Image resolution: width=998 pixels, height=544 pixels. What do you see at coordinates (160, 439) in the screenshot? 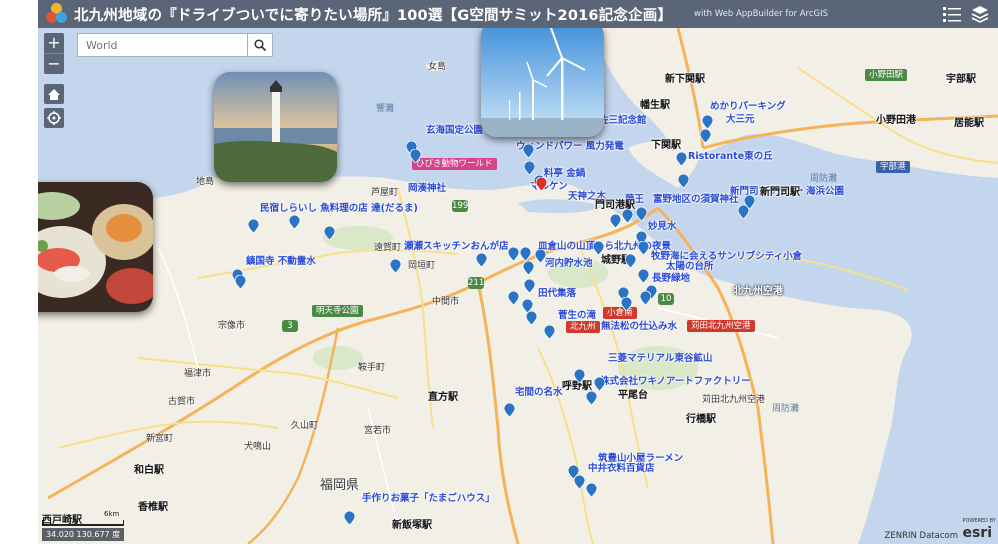
I see `place-label: 新宮町` at bounding box center [160, 439].